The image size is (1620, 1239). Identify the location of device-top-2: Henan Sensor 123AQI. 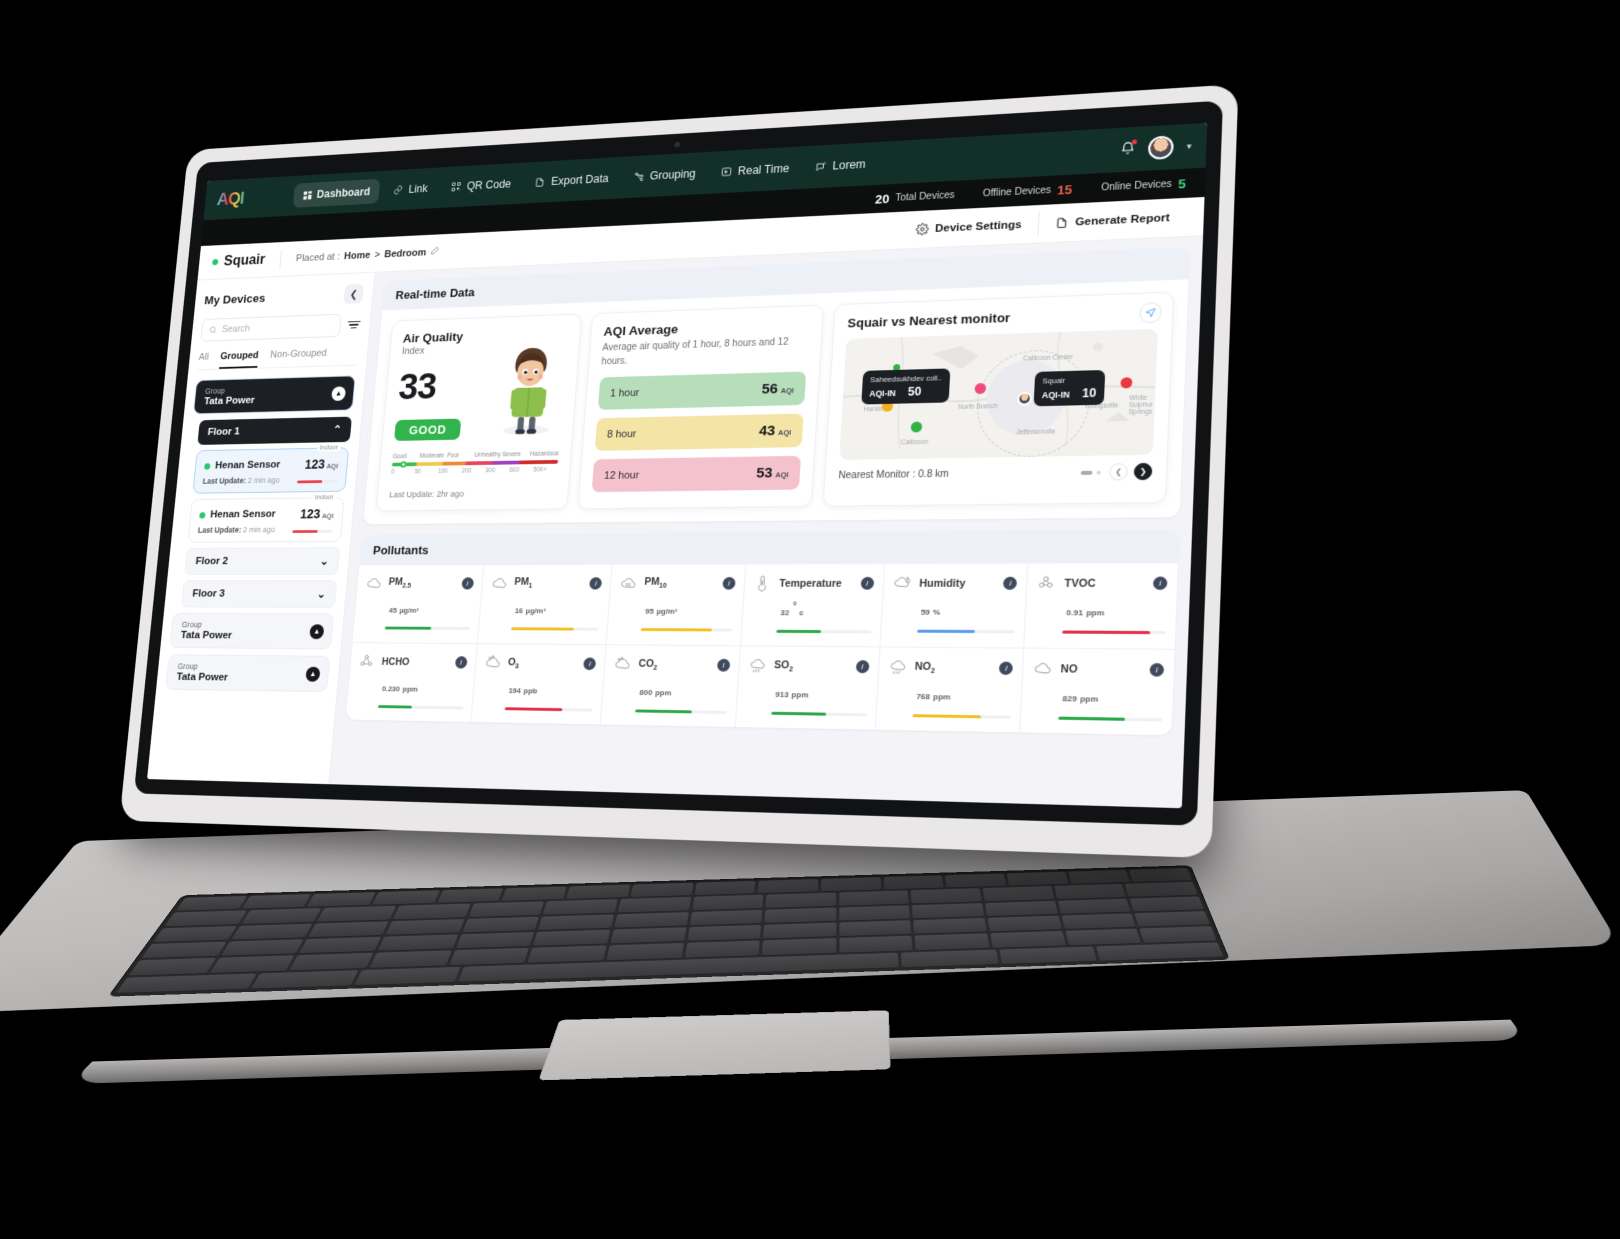
(267, 514).